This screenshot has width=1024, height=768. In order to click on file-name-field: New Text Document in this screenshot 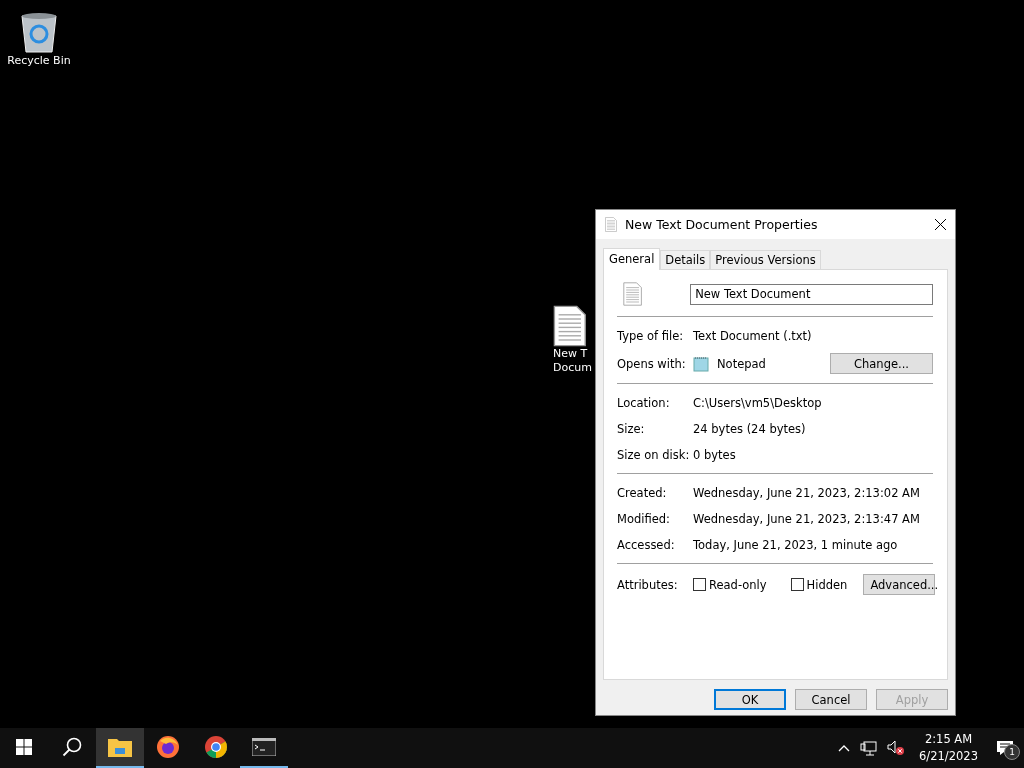, I will do `click(811, 294)`.